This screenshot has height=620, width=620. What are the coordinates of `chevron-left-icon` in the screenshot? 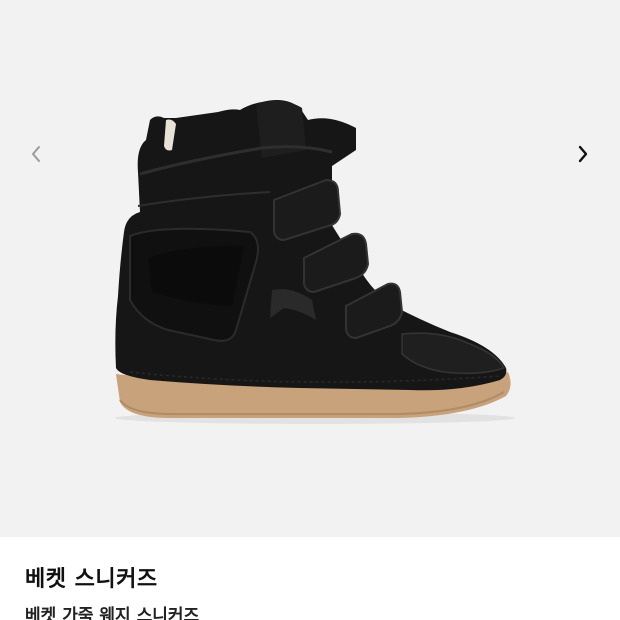 It's located at (36, 154).